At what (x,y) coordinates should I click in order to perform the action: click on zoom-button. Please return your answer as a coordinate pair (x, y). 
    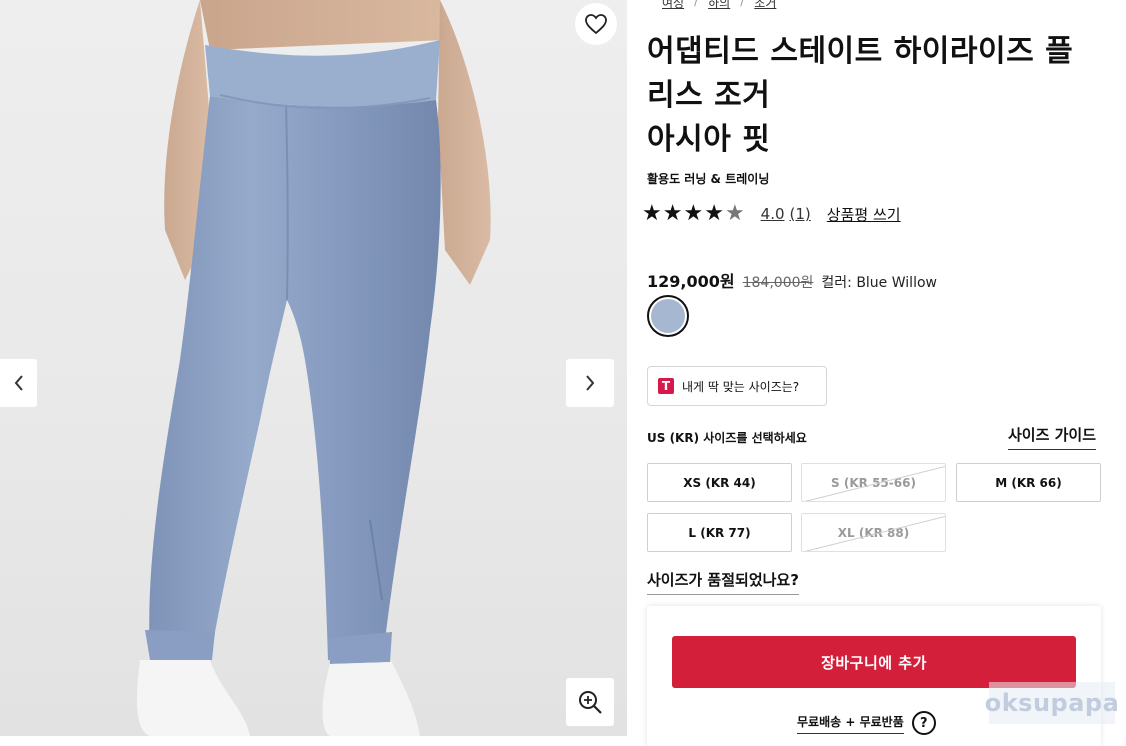
    Looking at the image, I should click on (590, 702).